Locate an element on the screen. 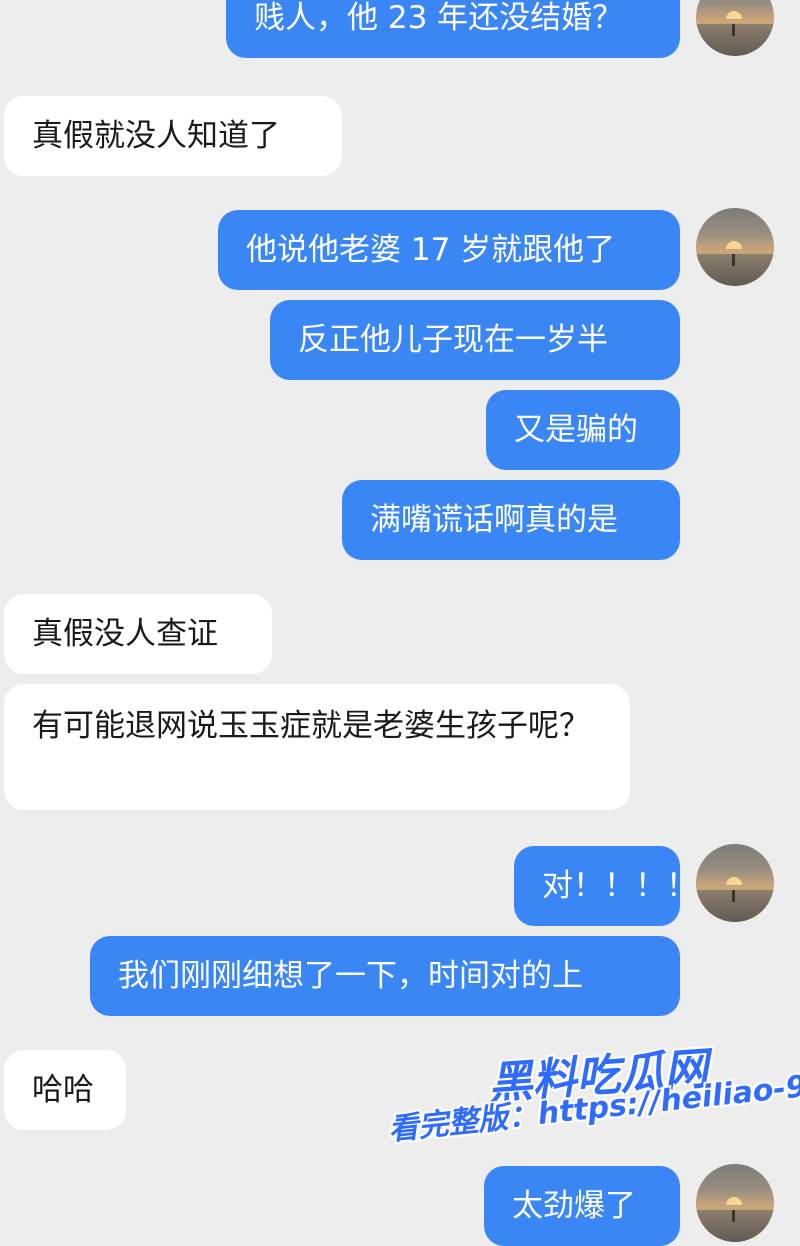  message-bubble-incoming: 有可能退网说玉玉症就是老婆生孩子呢？ is located at coordinates (317, 747).